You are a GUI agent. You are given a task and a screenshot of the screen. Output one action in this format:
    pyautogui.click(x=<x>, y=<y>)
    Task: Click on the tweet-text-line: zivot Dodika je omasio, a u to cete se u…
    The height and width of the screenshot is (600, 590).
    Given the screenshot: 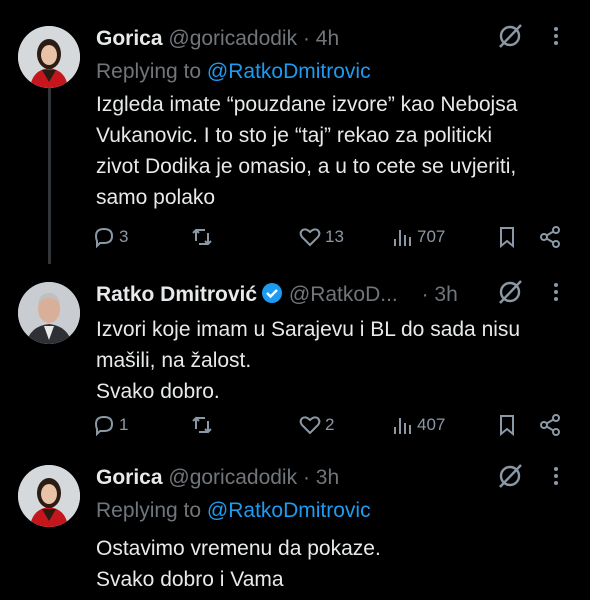 What is the action you would take?
    pyautogui.click(x=306, y=166)
    